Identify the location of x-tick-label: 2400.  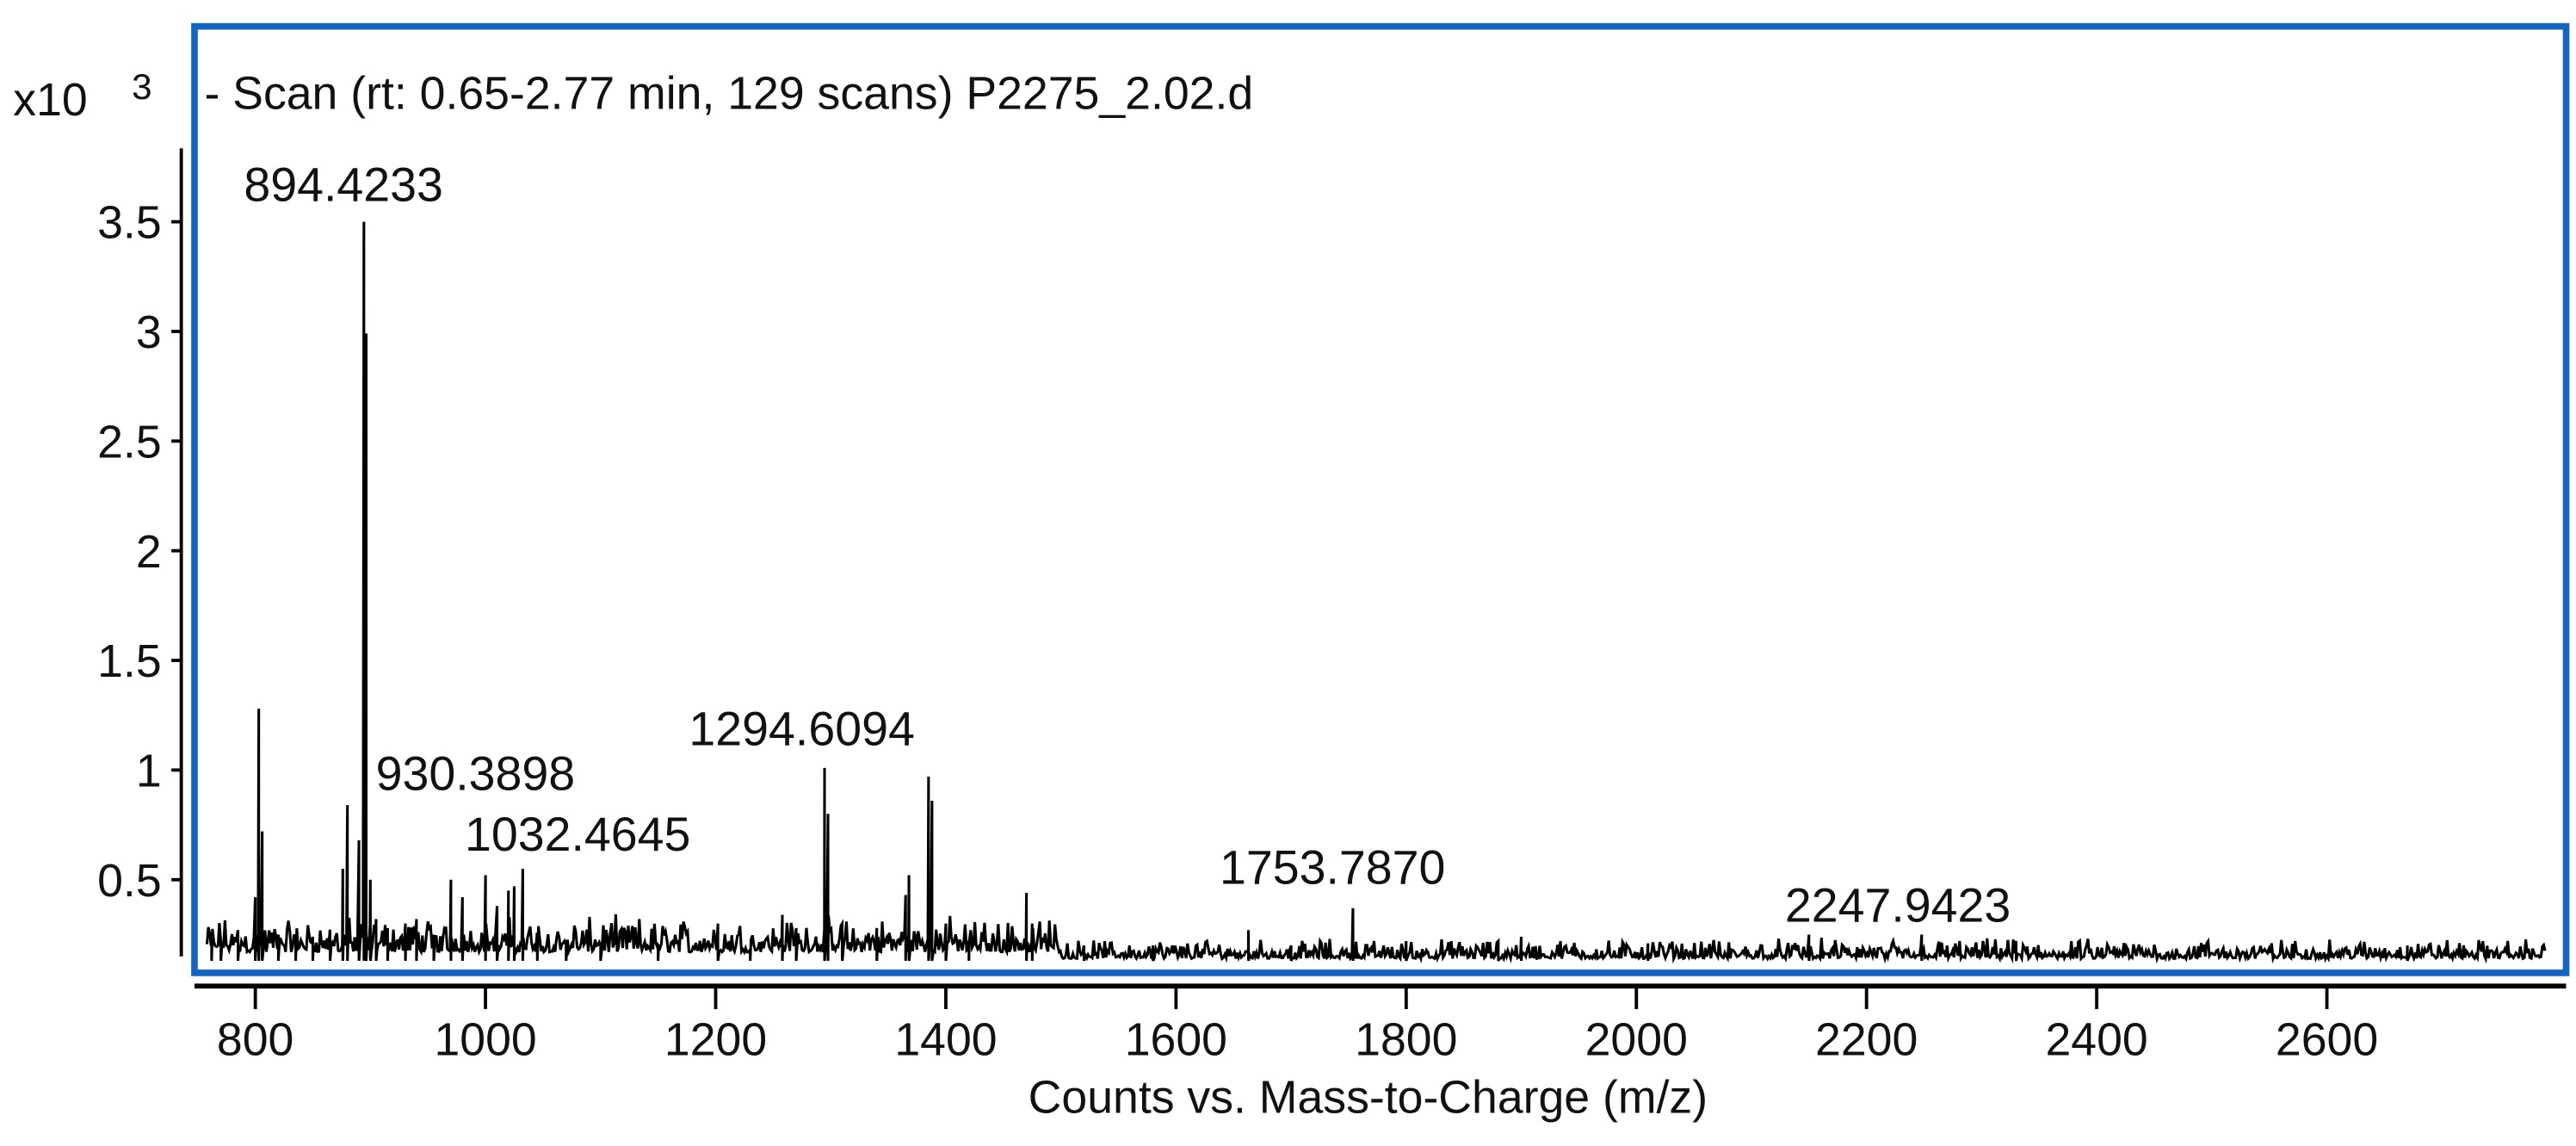
(2096, 1040).